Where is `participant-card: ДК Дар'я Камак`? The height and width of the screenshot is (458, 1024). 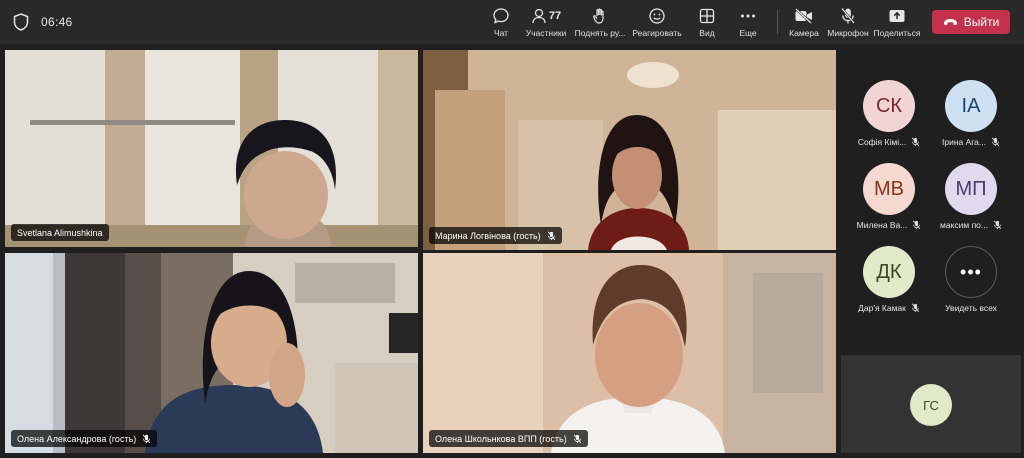 participant-card: ДК Дар'я Камак is located at coordinates (889, 279).